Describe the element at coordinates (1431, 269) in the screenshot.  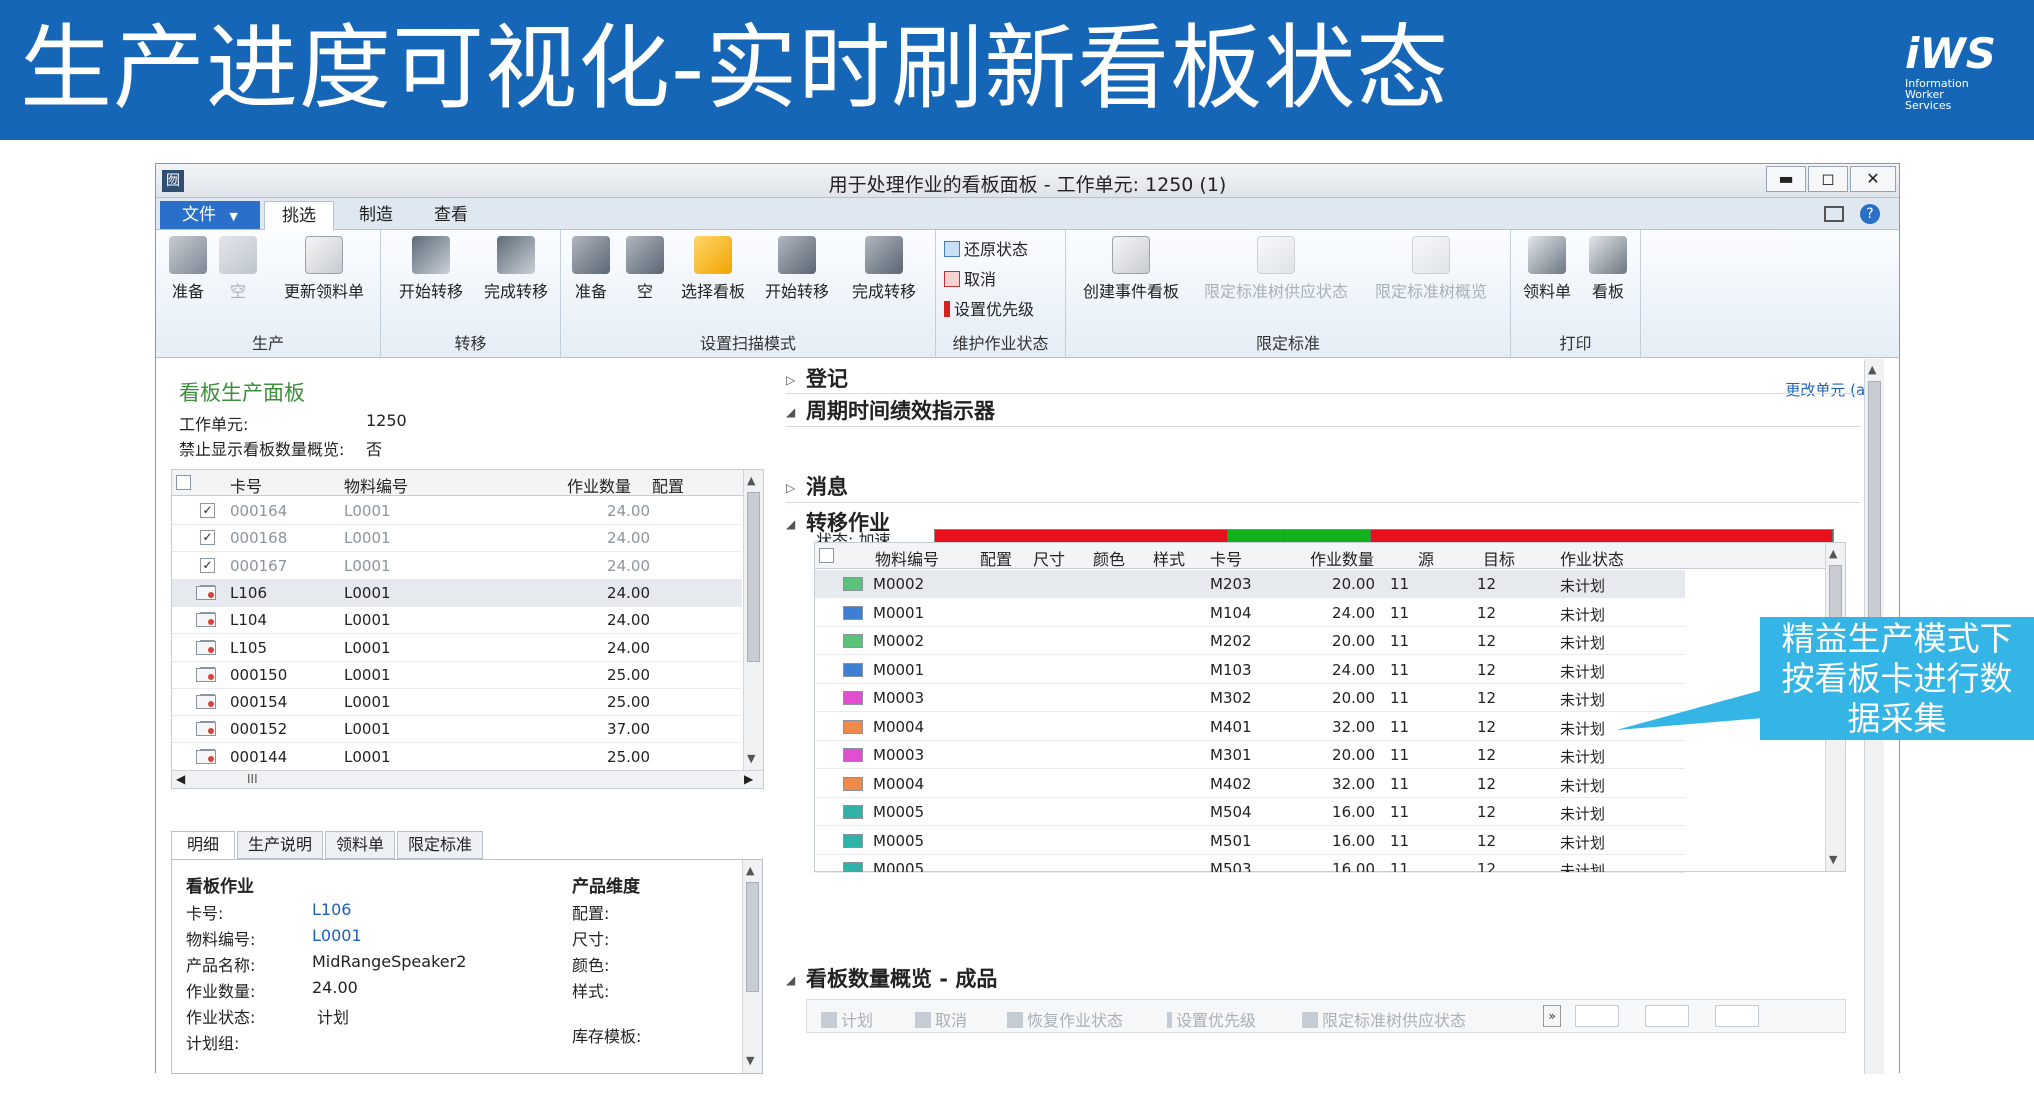
I see `restriction-tree-overview-button: 限定标准树概览` at that location.